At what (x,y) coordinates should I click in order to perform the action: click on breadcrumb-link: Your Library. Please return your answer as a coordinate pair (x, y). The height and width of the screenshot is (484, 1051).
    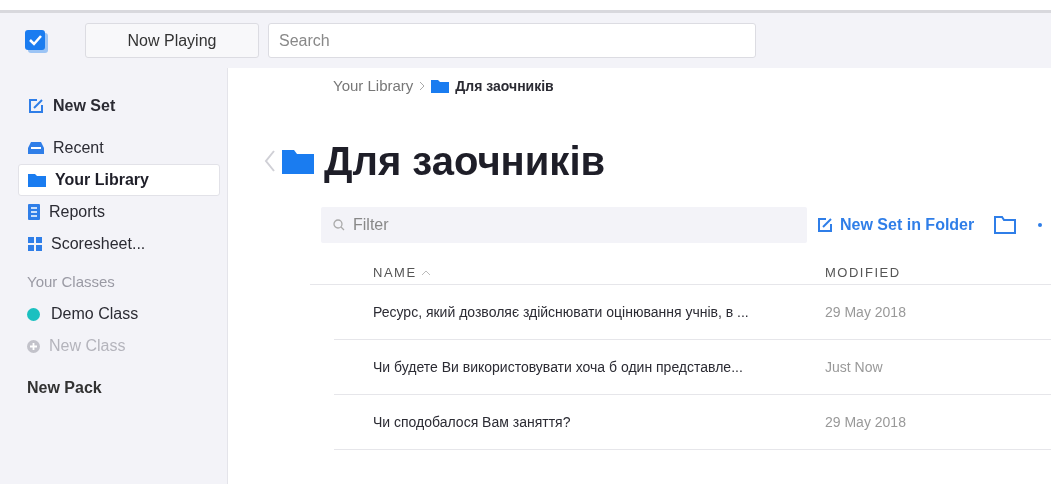
    Looking at the image, I should click on (373, 86).